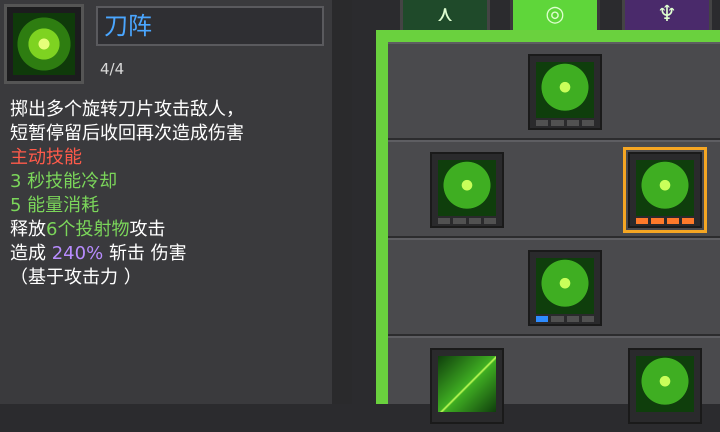 The image size is (720, 432). I want to click on damage-line: 造成 240% 斩击 伤害, so click(169, 254).